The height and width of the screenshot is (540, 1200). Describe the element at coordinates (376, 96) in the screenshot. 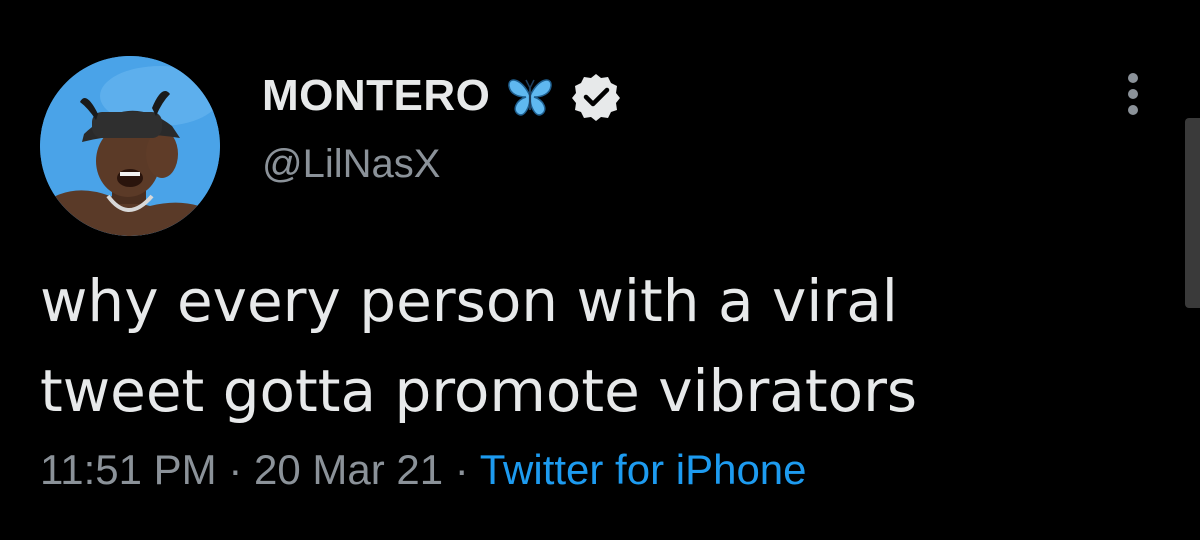

I see `display-name: MONTERO` at that location.